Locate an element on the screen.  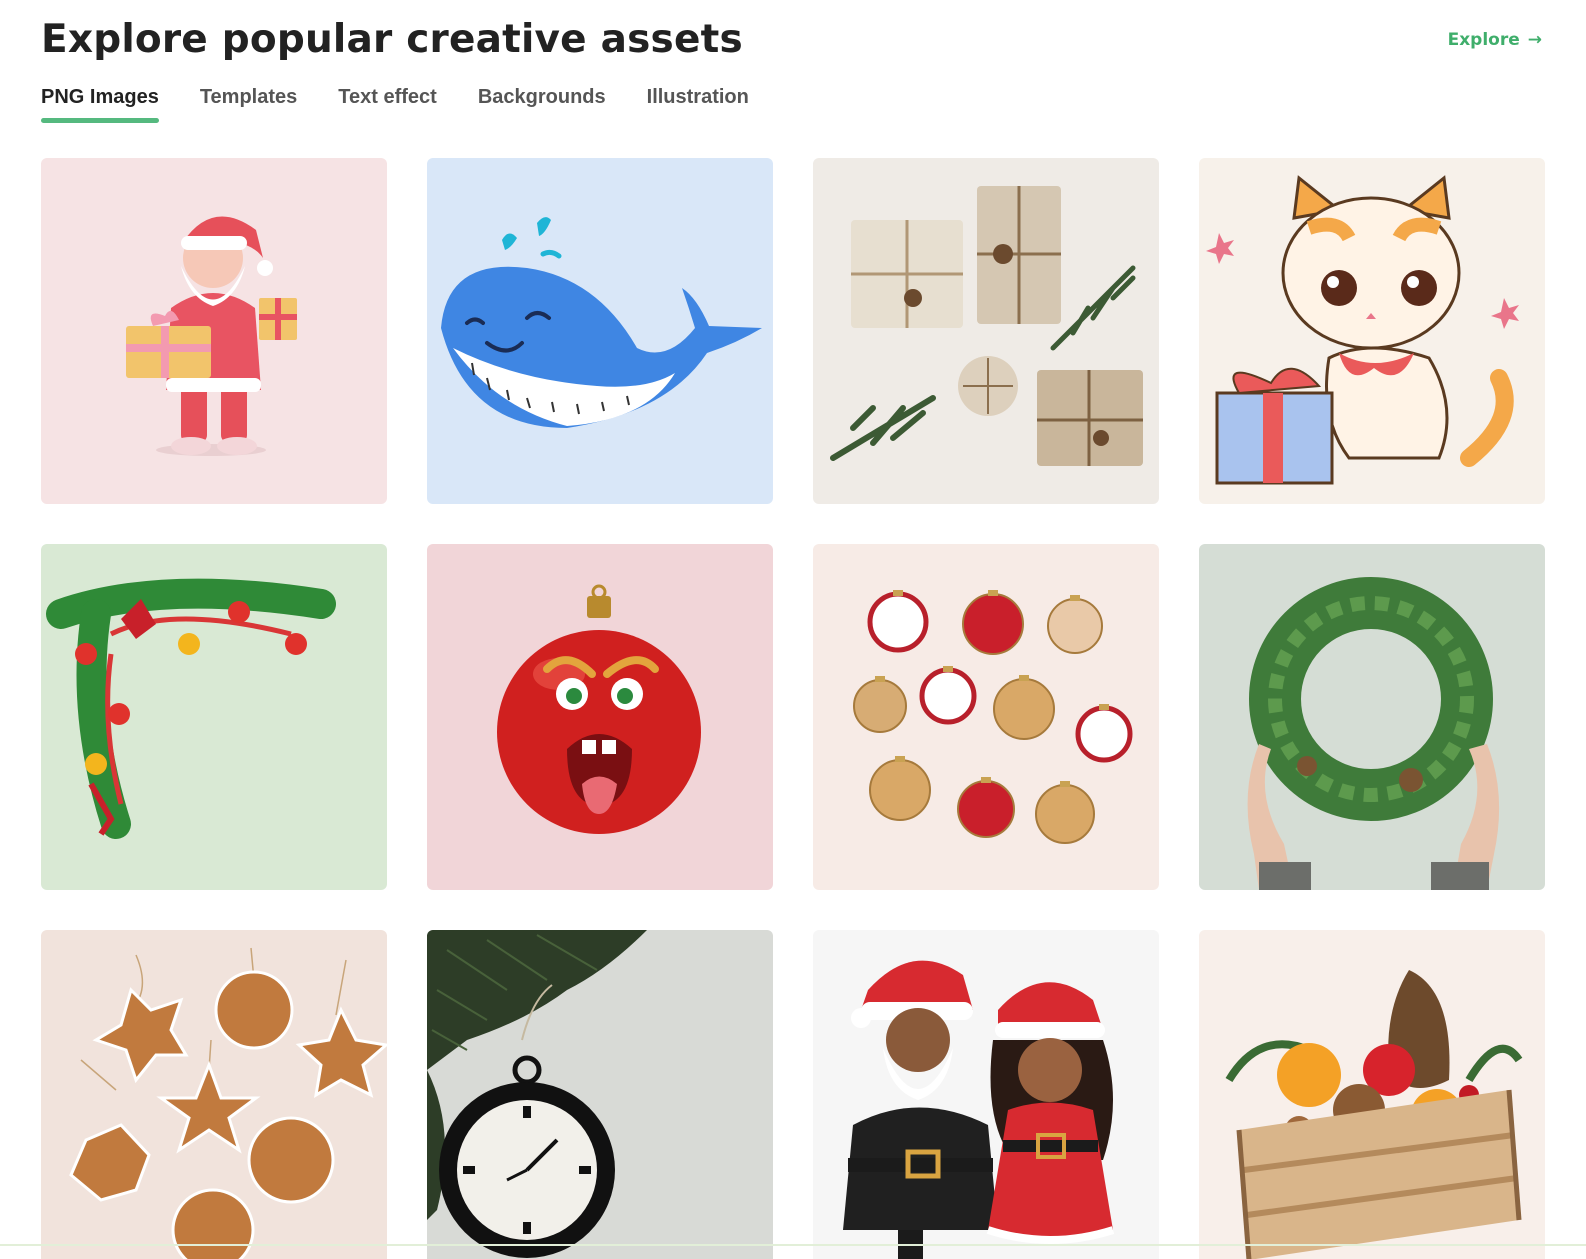
page-divider is located at coordinates (793, 1245).